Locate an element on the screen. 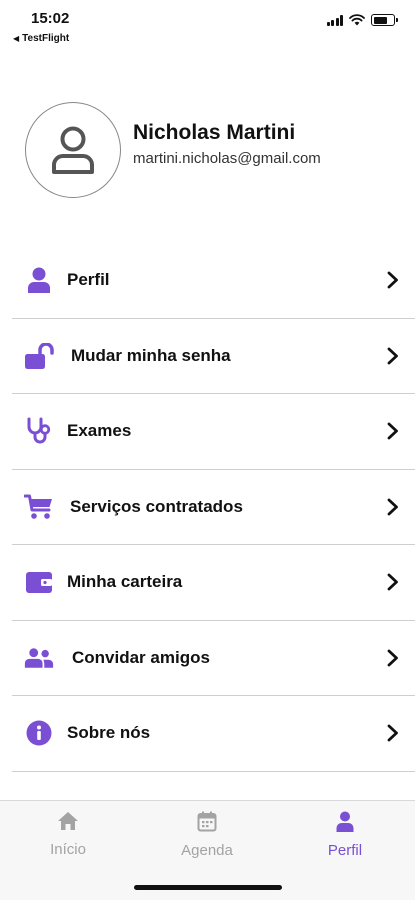 This screenshot has width=415, height=900. menu-item-label: Sobre nós is located at coordinates (109, 733).